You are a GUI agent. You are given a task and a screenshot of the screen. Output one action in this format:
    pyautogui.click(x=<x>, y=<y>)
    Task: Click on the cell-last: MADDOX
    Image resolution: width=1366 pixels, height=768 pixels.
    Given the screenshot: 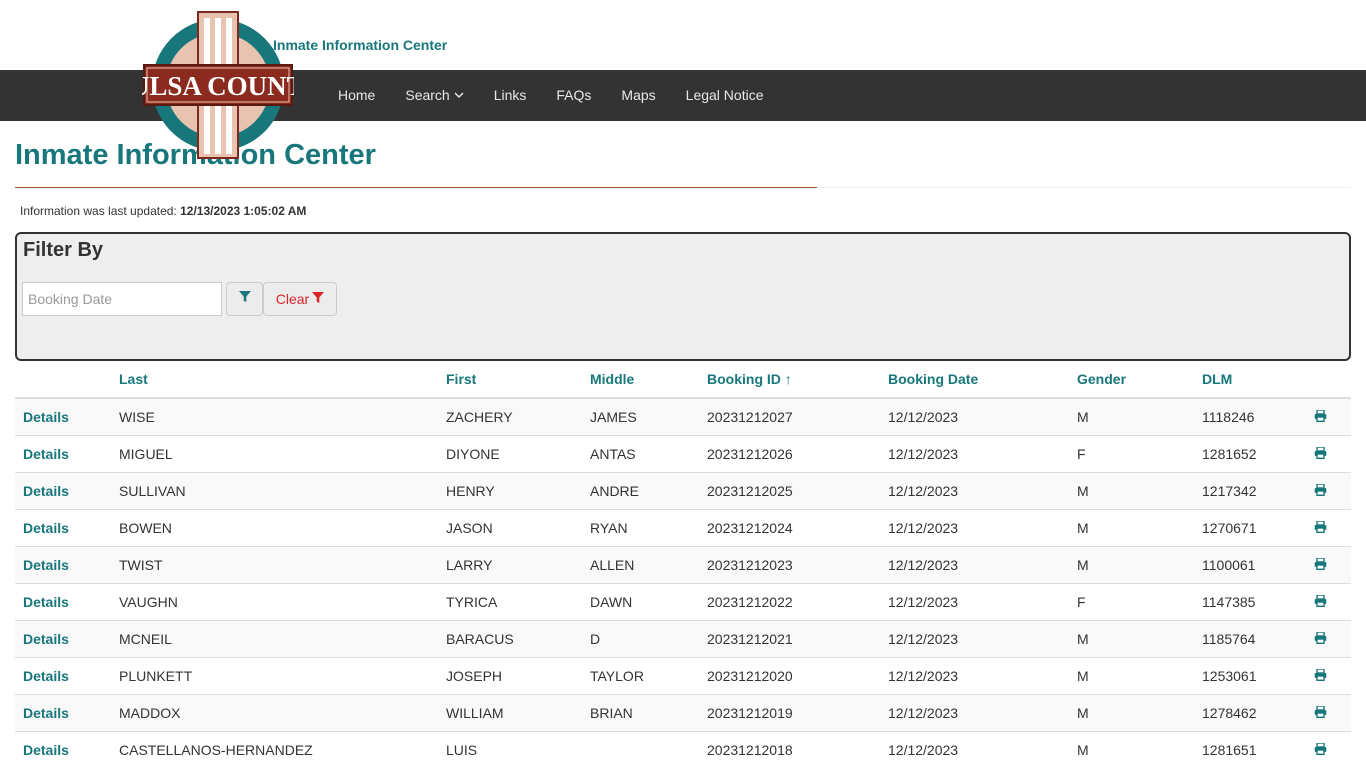 What is the action you would take?
    pyautogui.click(x=274, y=712)
    